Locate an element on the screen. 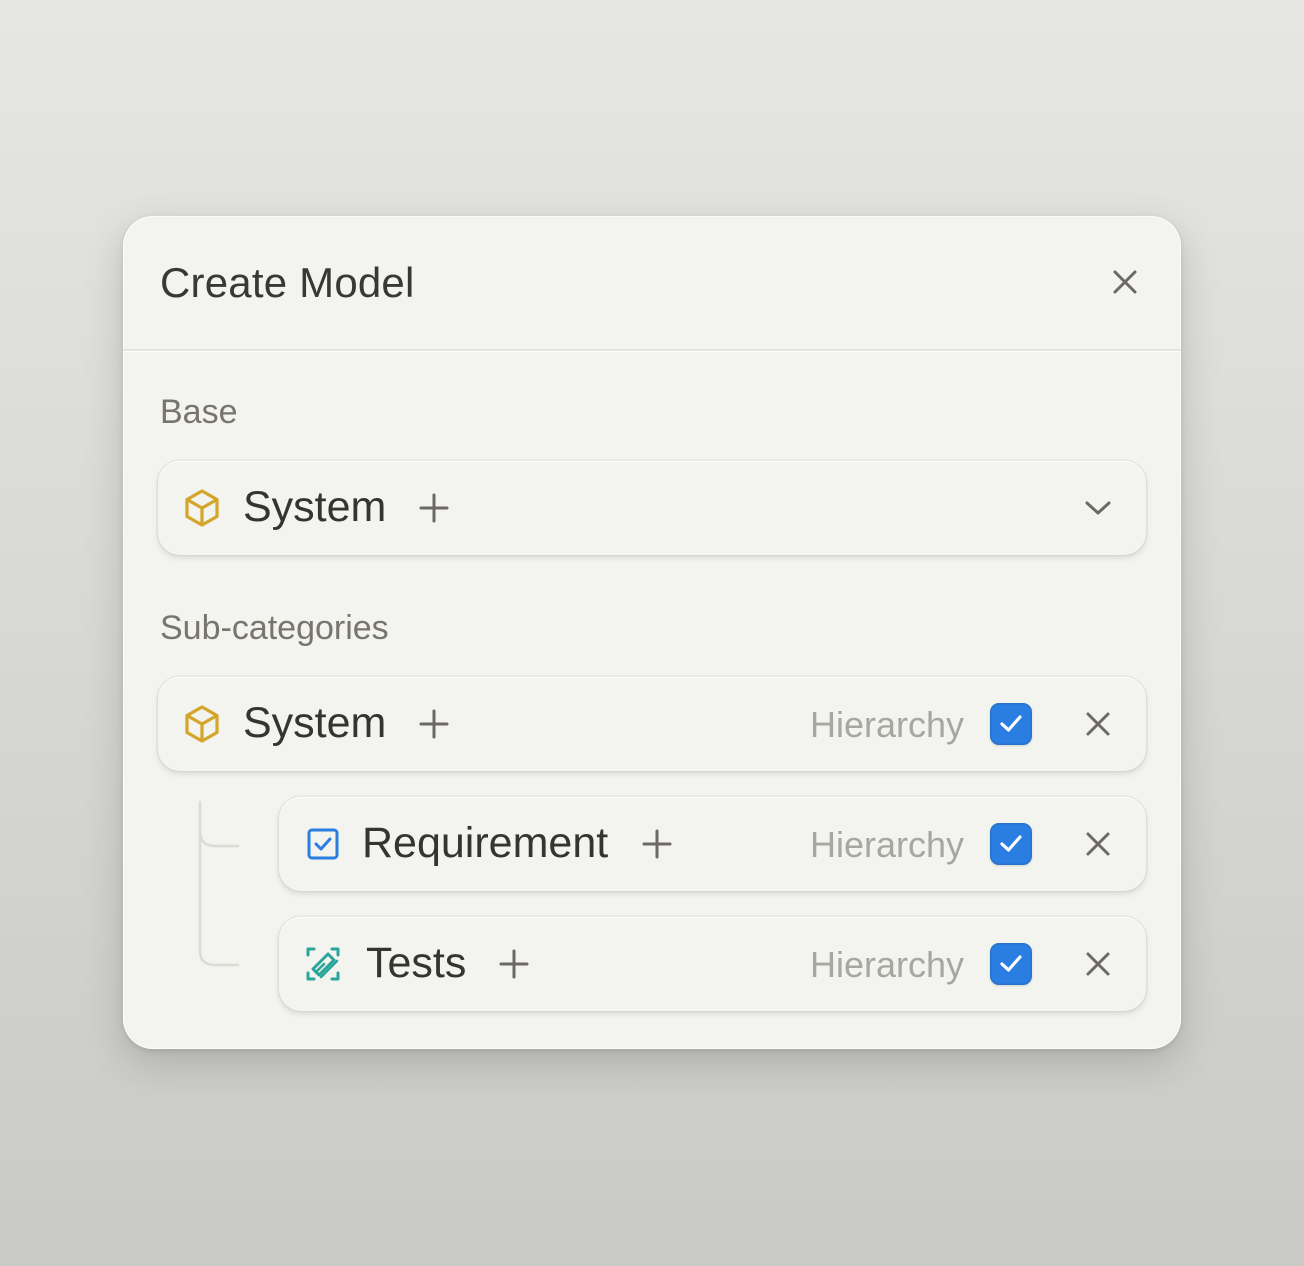 The width and height of the screenshot is (1304, 1266). base-dropdown-button is located at coordinates (1098, 508).